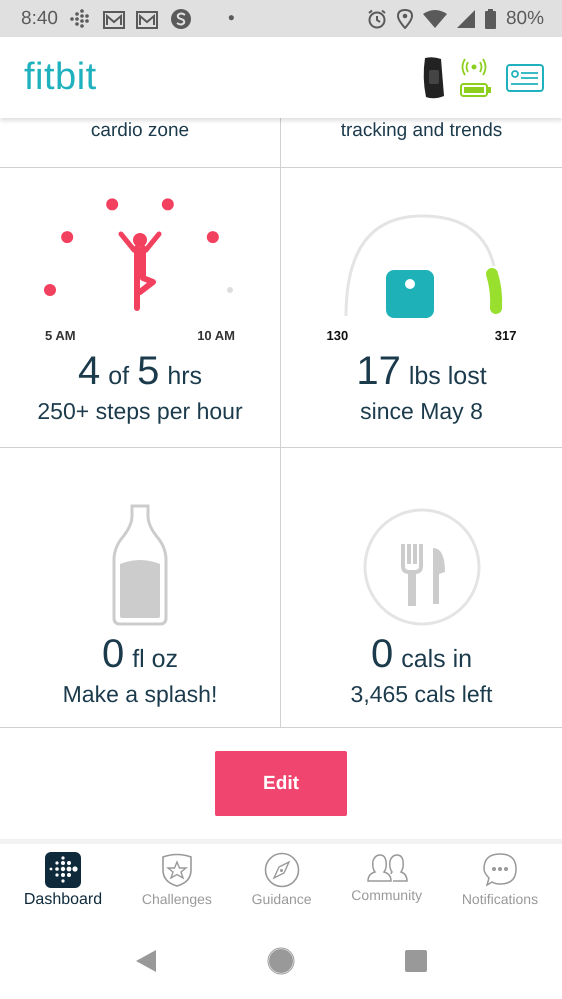 This screenshot has width=562, height=999. Describe the element at coordinates (490, 18) in the screenshot. I see `battery-icon` at that location.